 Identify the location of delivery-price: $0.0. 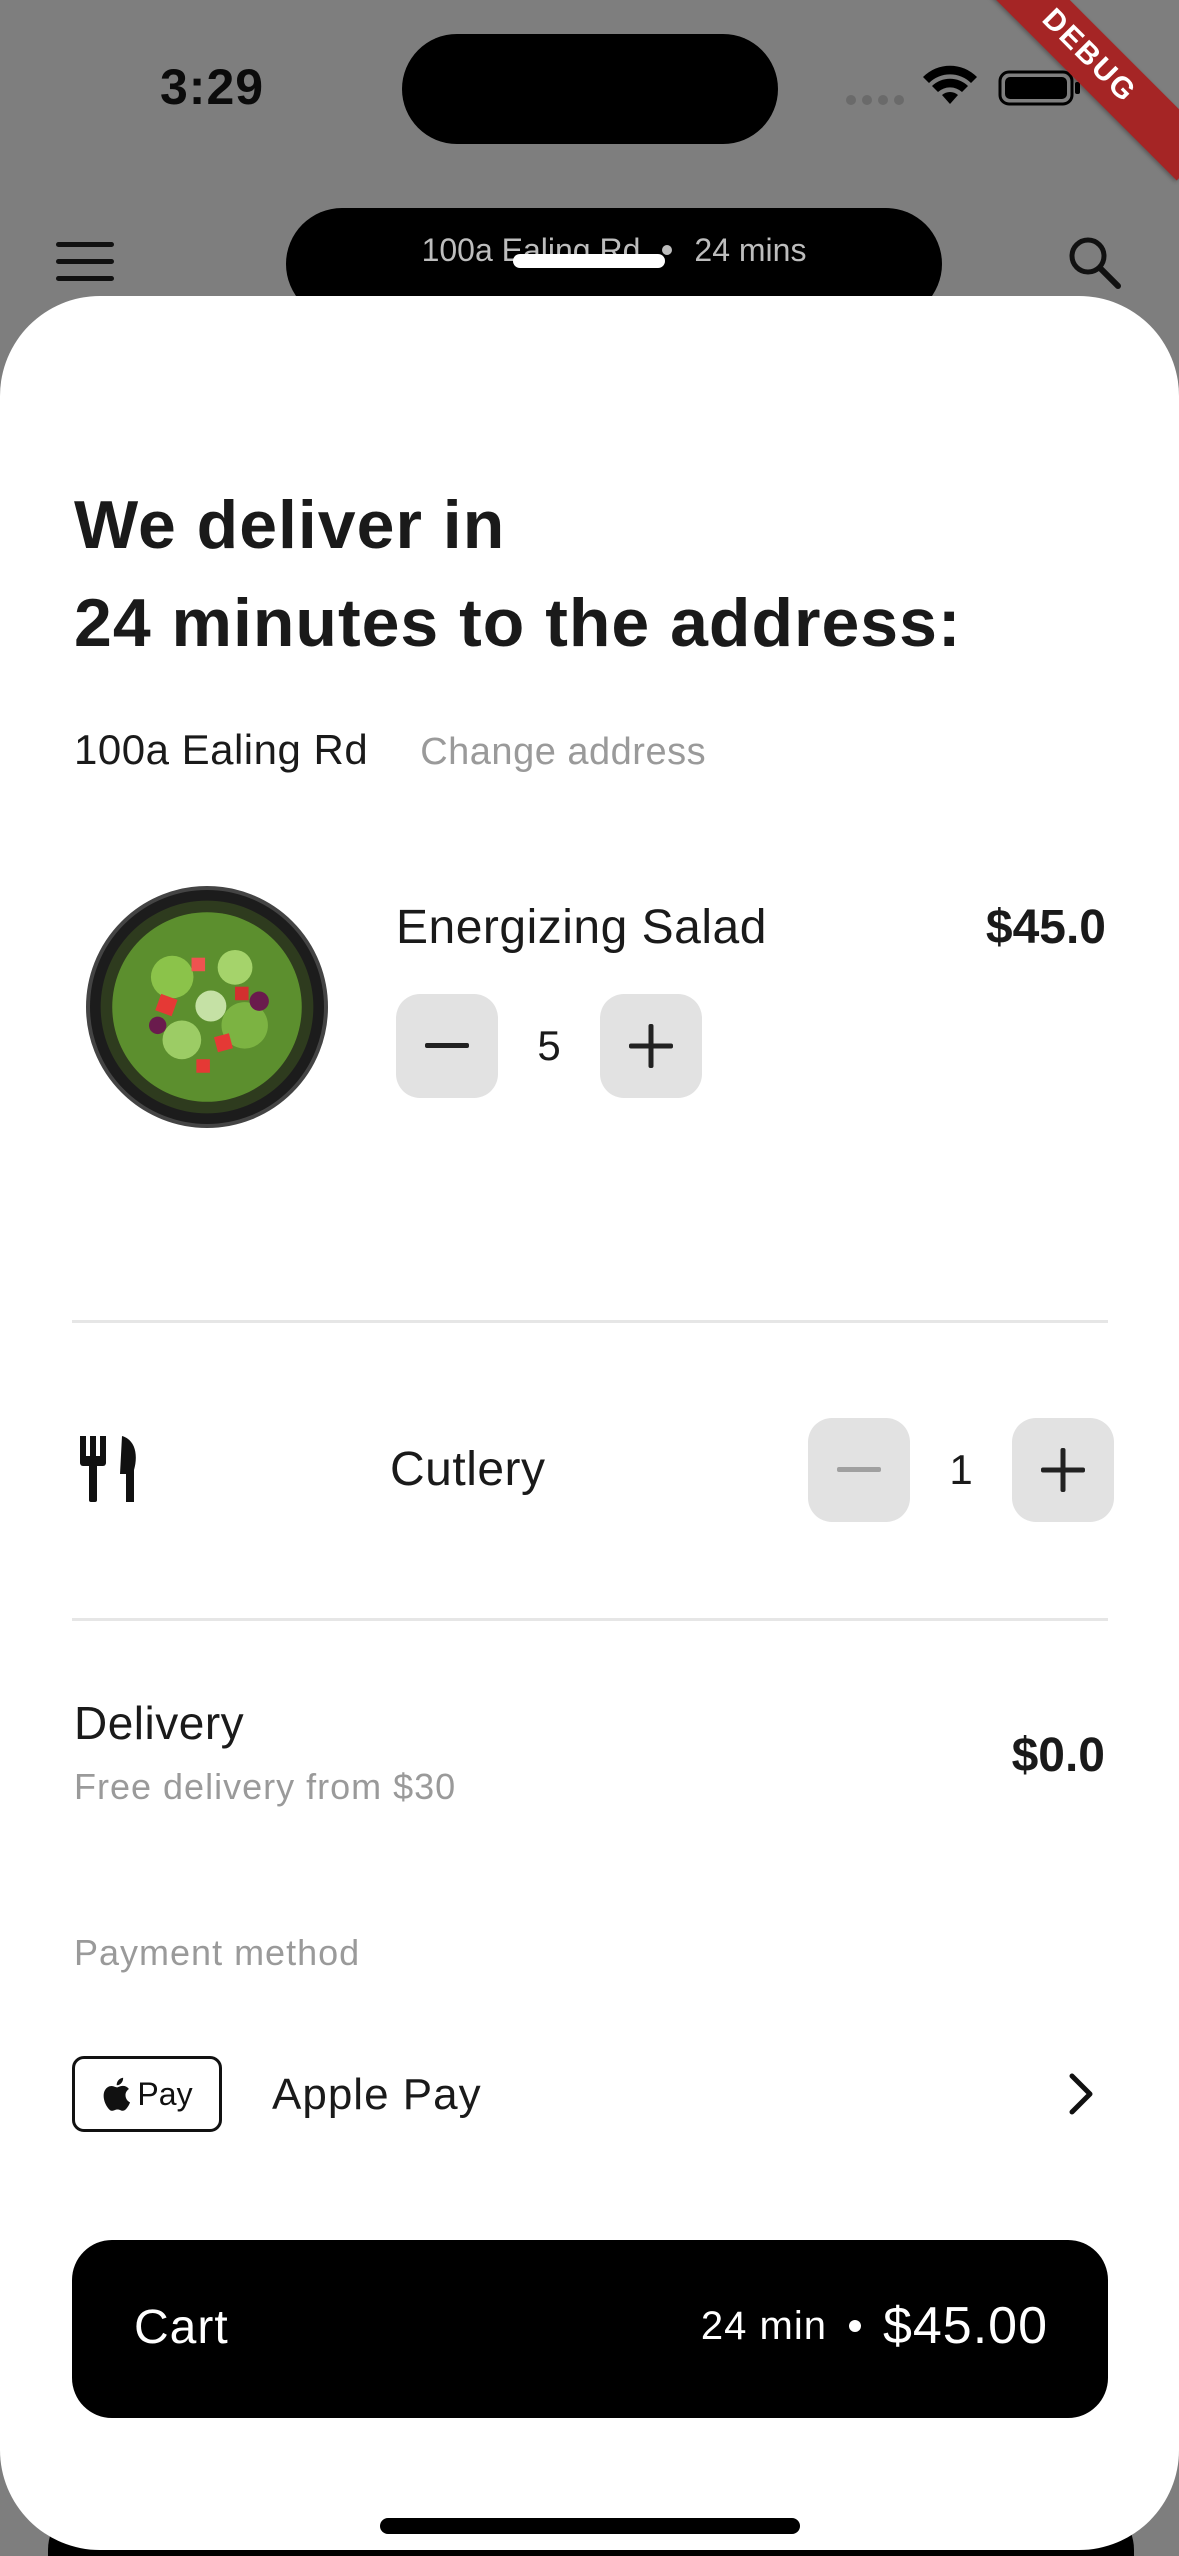
(1058, 1755).